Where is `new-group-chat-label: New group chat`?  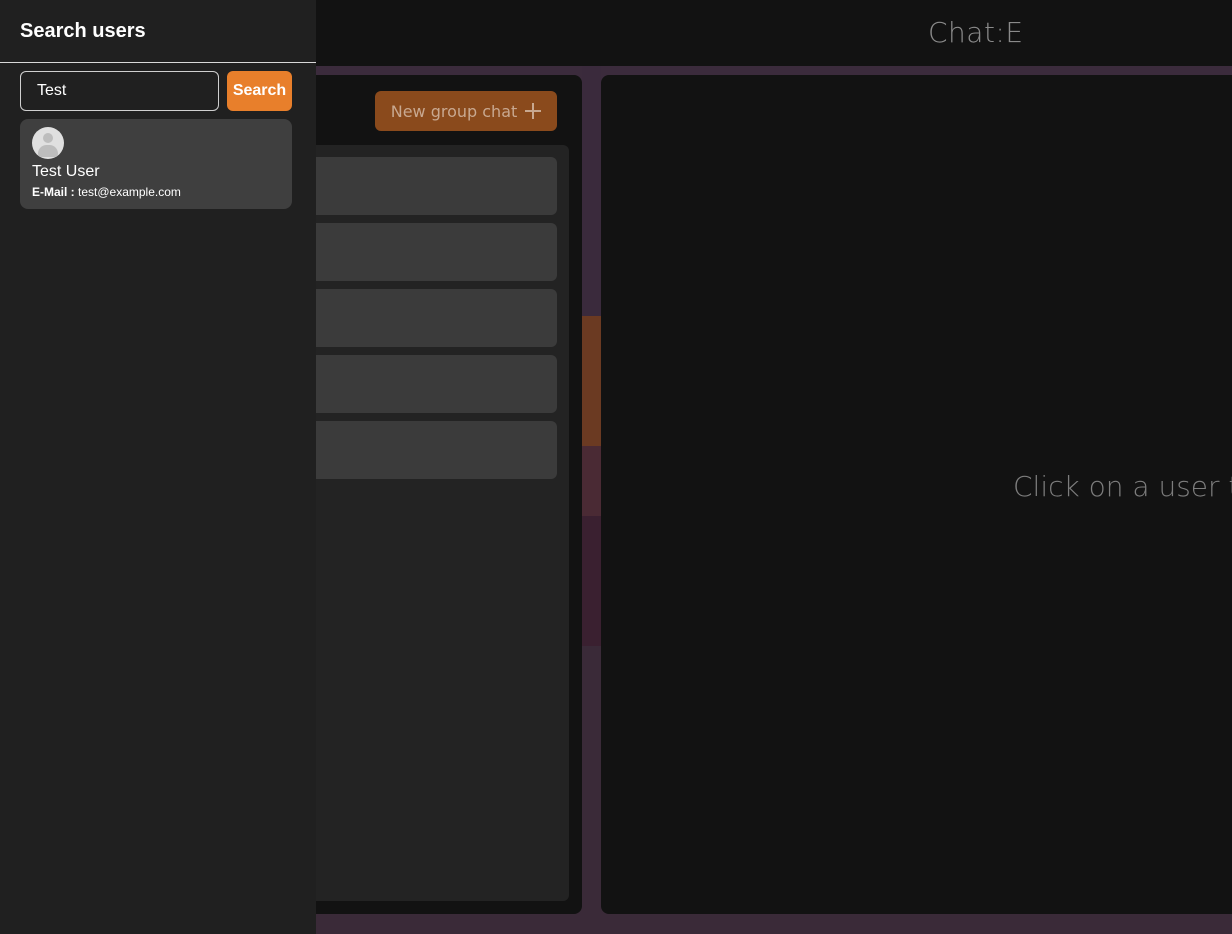 new-group-chat-label: New group chat is located at coordinates (454, 111).